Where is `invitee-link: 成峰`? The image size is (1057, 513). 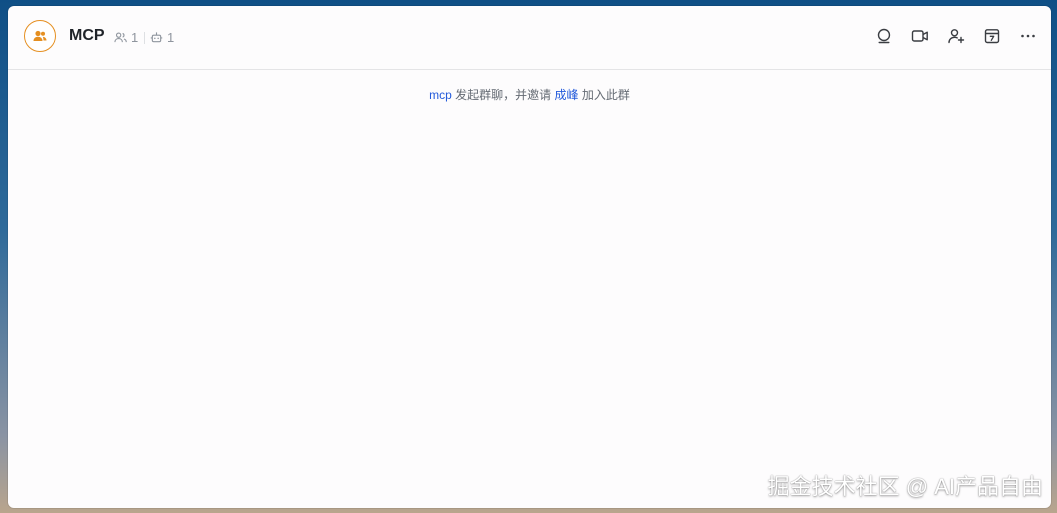
invitee-link: 成峰 is located at coordinates (567, 95).